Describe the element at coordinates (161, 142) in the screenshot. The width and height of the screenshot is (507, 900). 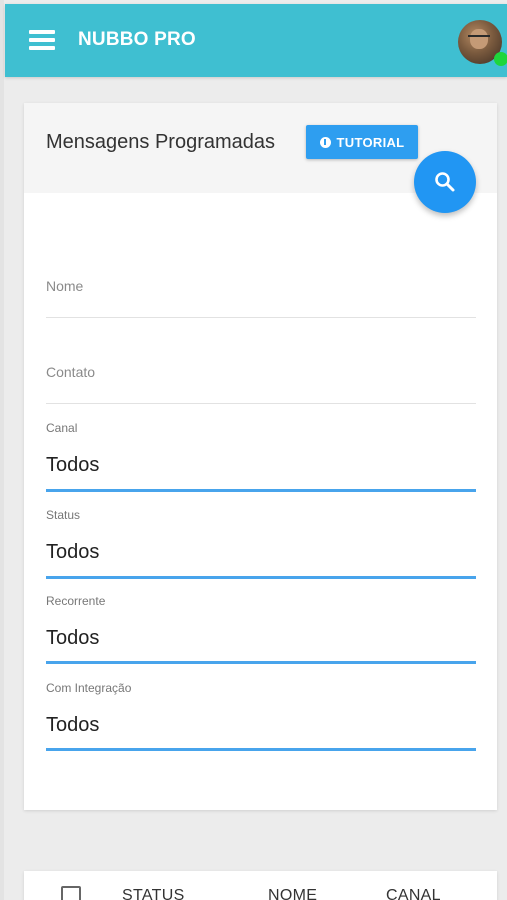
I see `page-title: Mensagens Programadas` at that location.